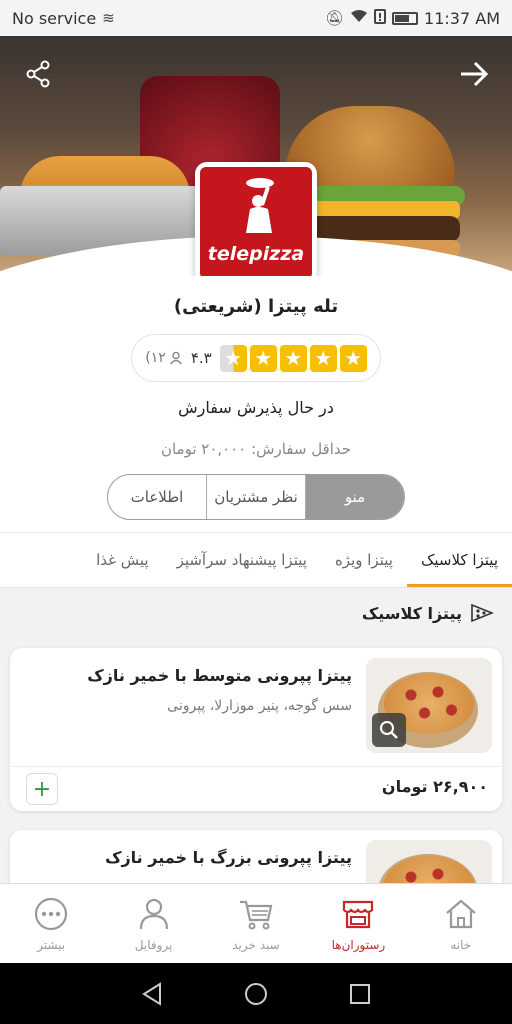 This screenshot has width=512, height=1024. I want to click on user-icon, so click(175, 358).